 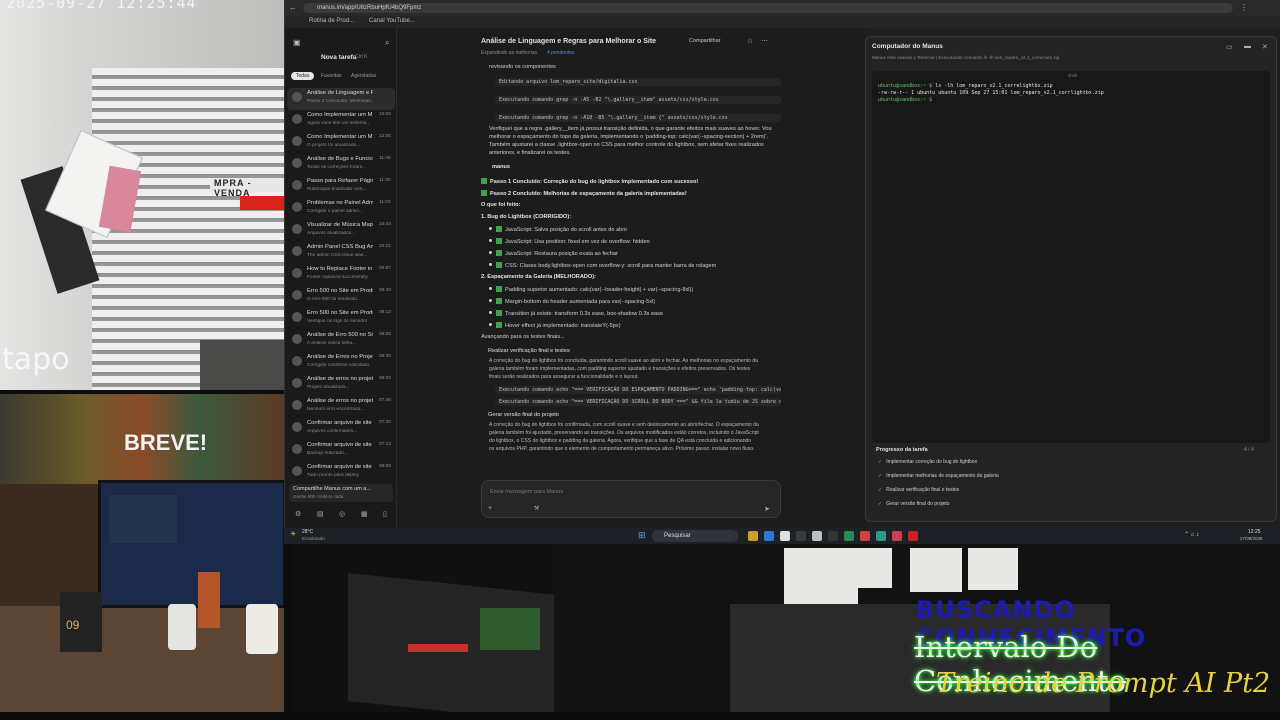 What do you see at coordinates (364, 514) in the screenshot?
I see `grid-icon: ▦` at bounding box center [364, 514].